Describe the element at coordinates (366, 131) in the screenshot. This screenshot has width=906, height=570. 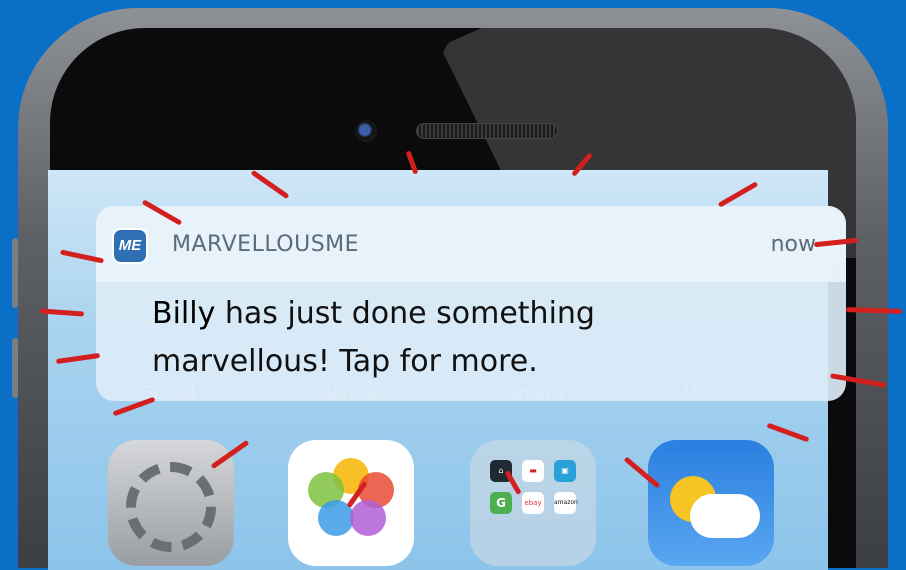
I see `front-camera` at that location.